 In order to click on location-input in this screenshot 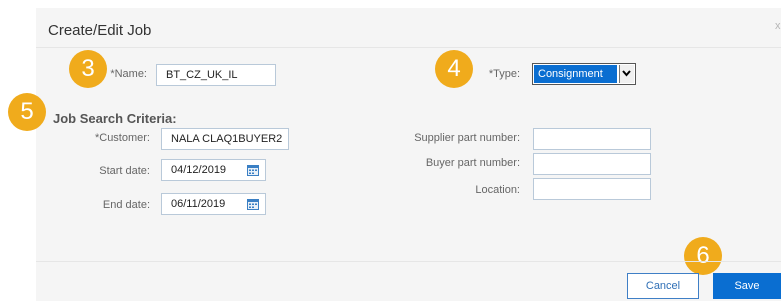, I will do `click(592, 189)`.